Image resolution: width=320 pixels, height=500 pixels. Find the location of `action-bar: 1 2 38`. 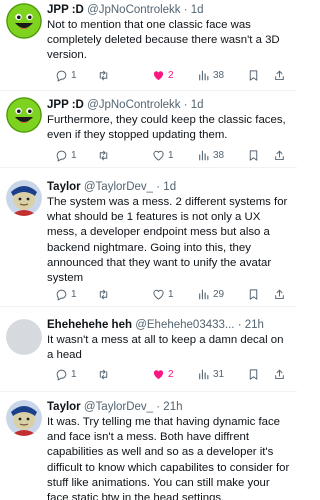

action-bar: 1 2 38 is located at coordinates (168, 75).